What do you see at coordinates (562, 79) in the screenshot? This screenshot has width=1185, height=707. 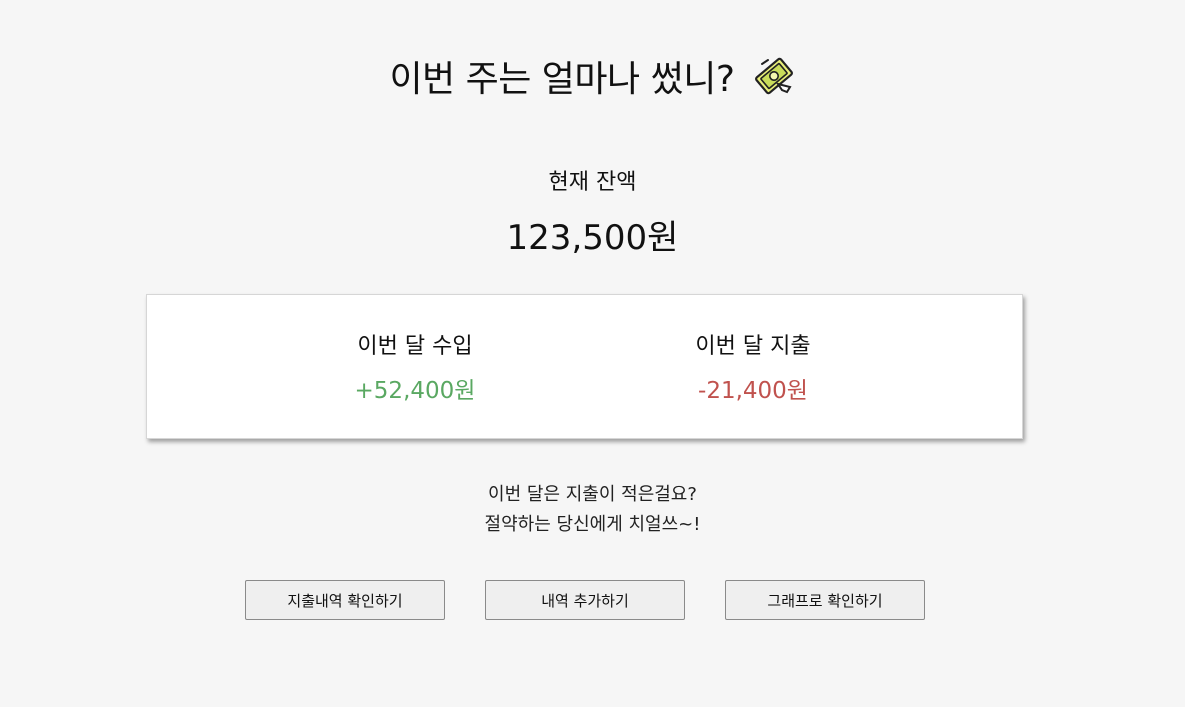 I see `page-title: 이번 주는 얼마나 썼니?` at bounding box center [562, 79].